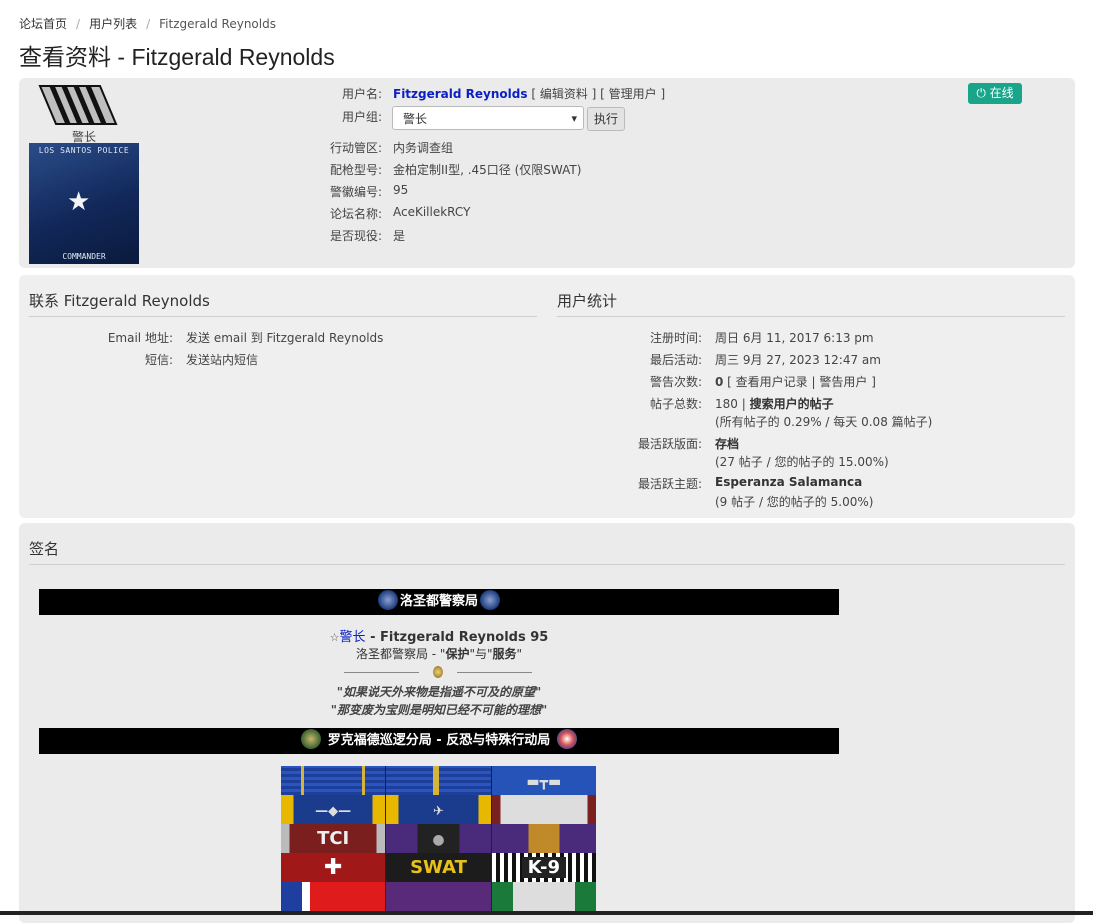  I want to click on send-email-link: 发送 email 到 Fitzgerald Reynolds, so click(284, 337).